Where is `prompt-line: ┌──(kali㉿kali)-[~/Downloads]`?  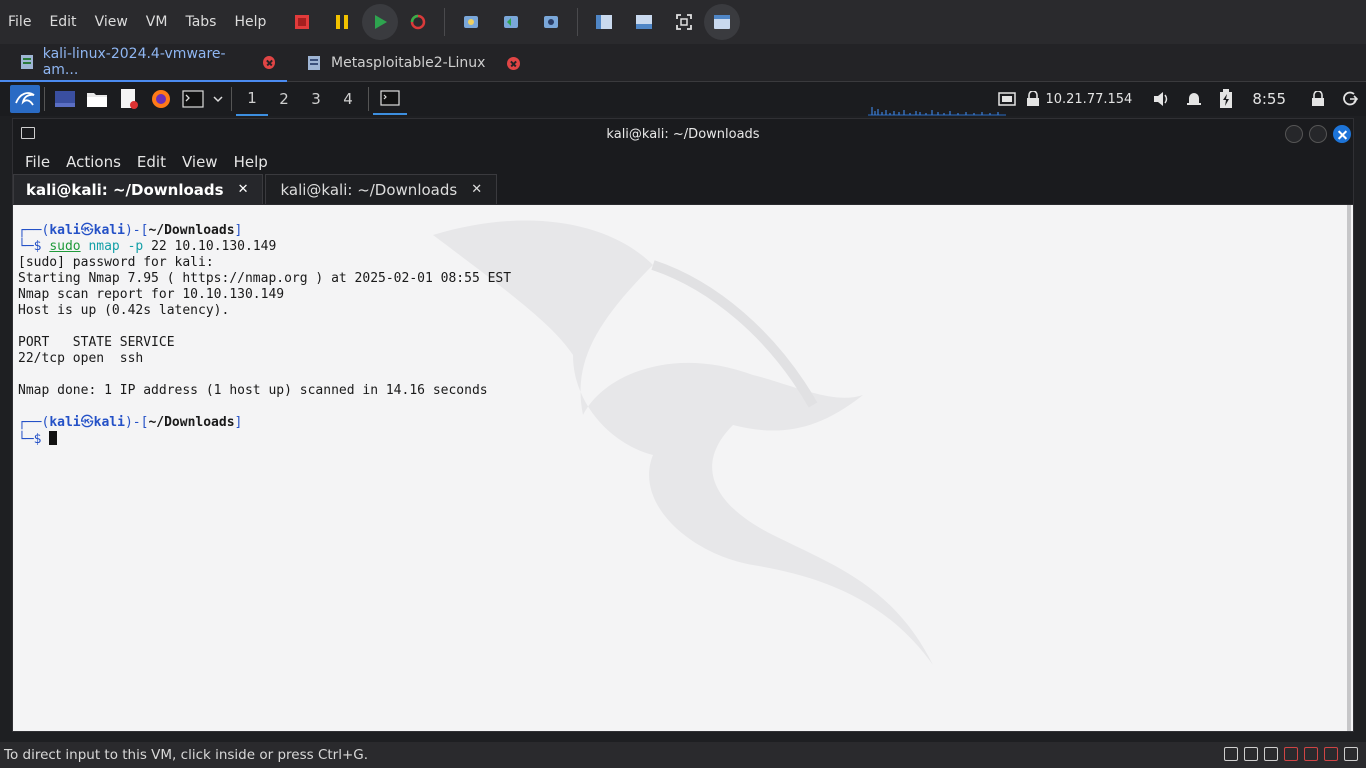 prompt-line: ┌──(kali㉿kali)-[~/Downloads] is located at coordinates (130, 422).